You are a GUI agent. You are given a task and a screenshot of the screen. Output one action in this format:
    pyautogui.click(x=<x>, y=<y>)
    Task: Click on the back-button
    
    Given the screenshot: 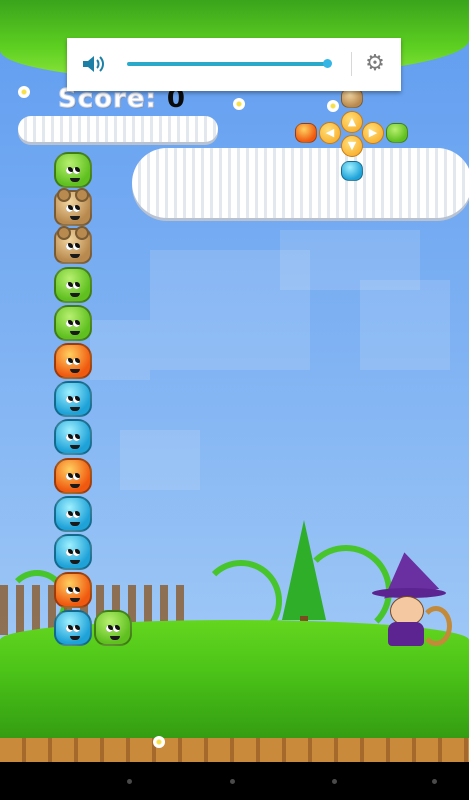 What is the action you would take?
    pyautogui.click(x=129, y=781)
    